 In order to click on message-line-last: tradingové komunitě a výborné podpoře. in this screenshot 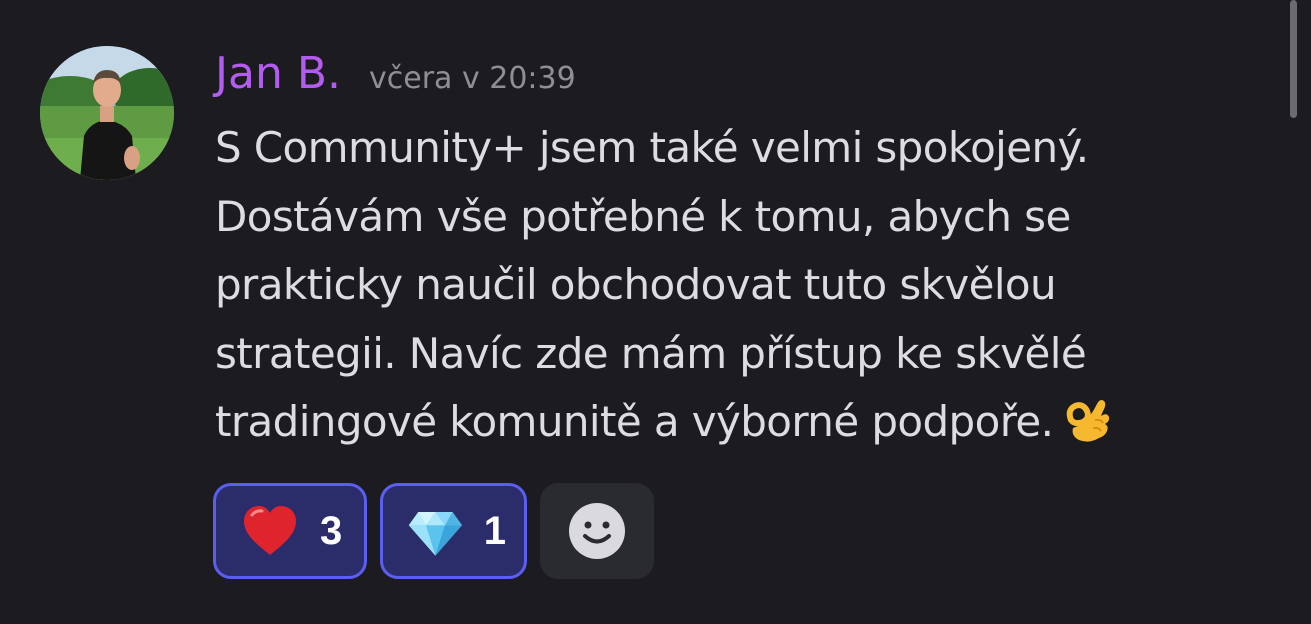, I will do `click(725, 422)`.